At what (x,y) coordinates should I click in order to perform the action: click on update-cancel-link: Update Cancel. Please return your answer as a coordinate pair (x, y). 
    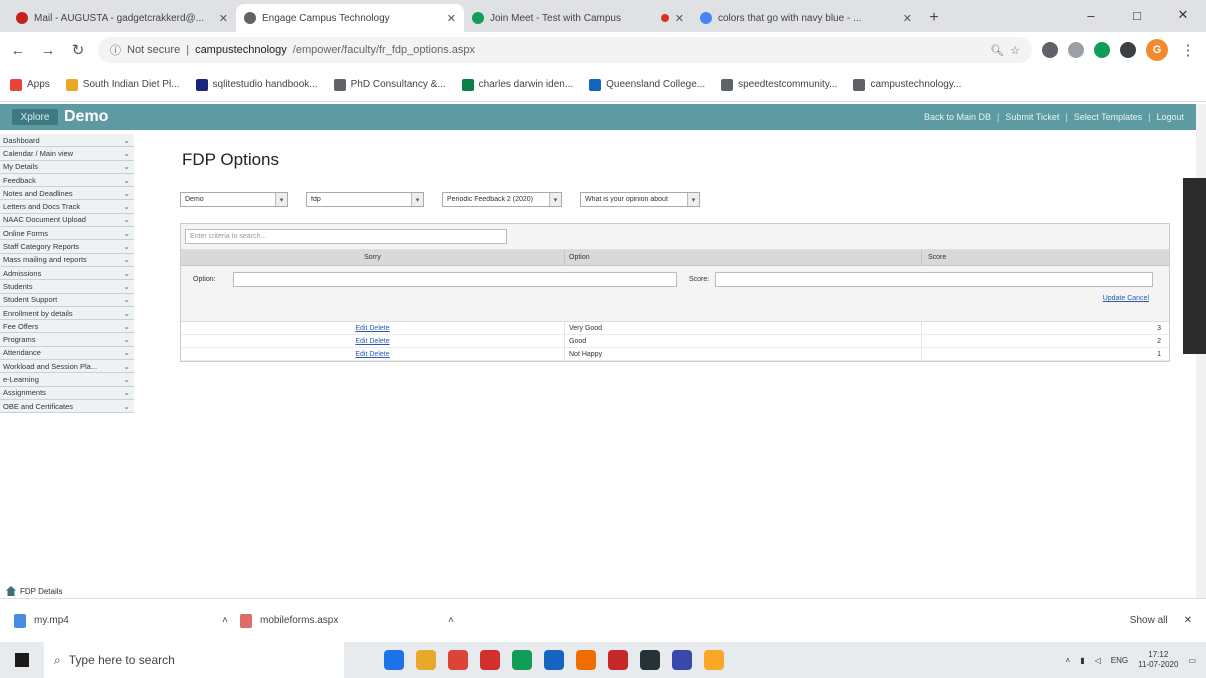
    Looking at the image, I should click on (1126, 298).